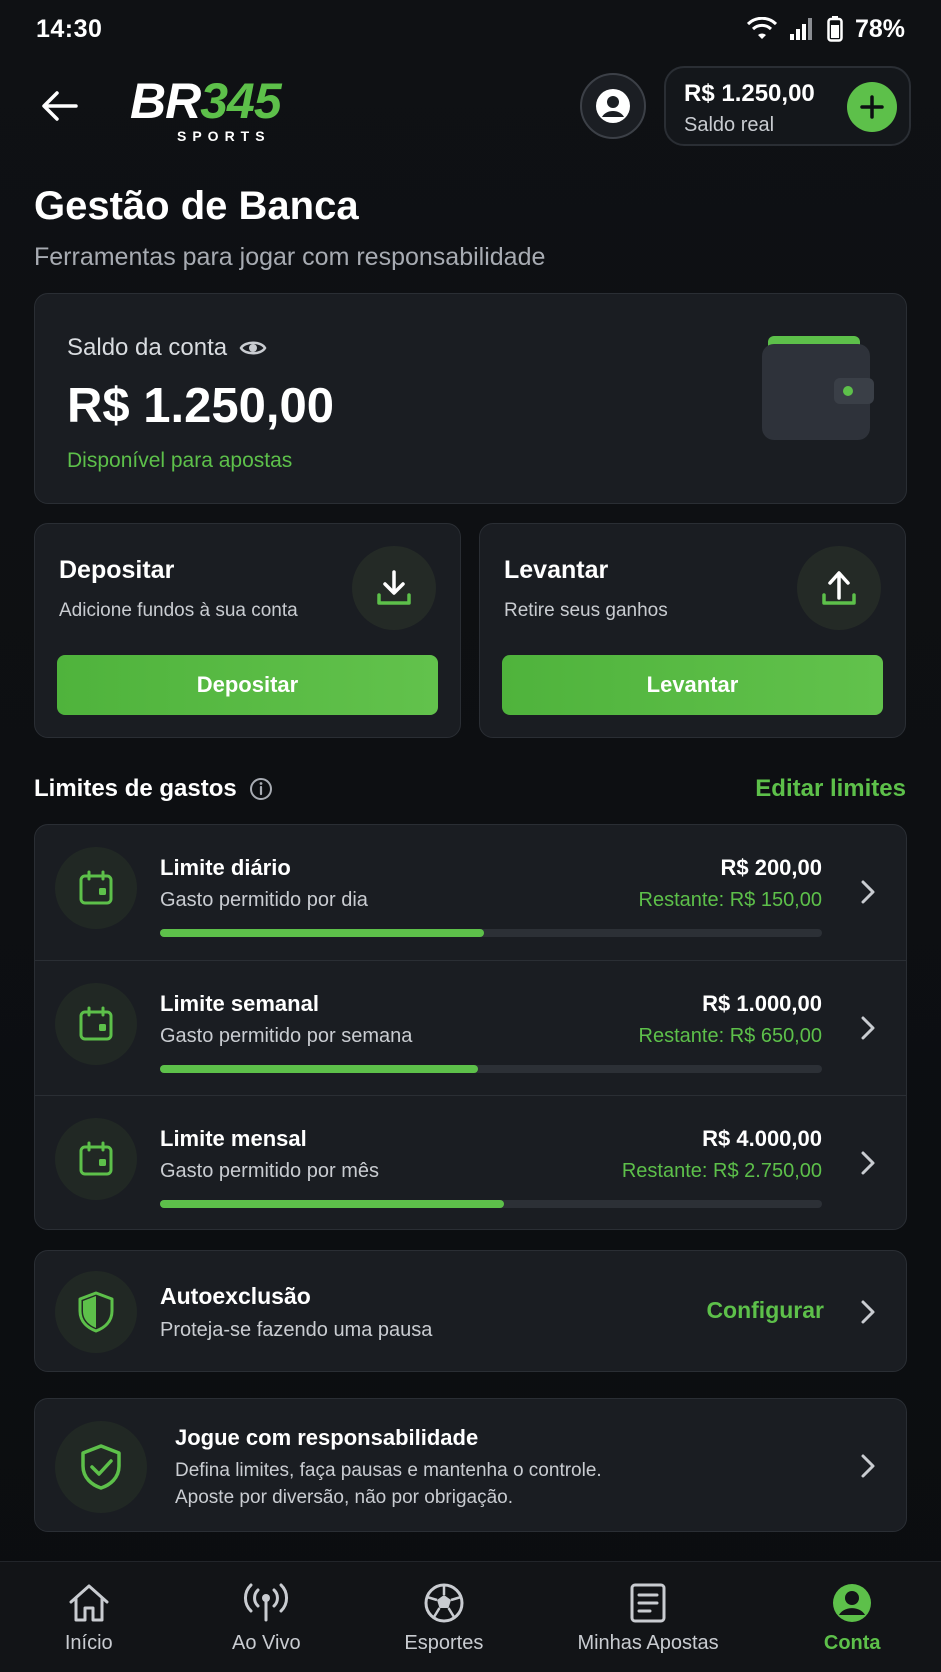  I want to click on edit-limits-link: Editar limites, so click(830, 789).